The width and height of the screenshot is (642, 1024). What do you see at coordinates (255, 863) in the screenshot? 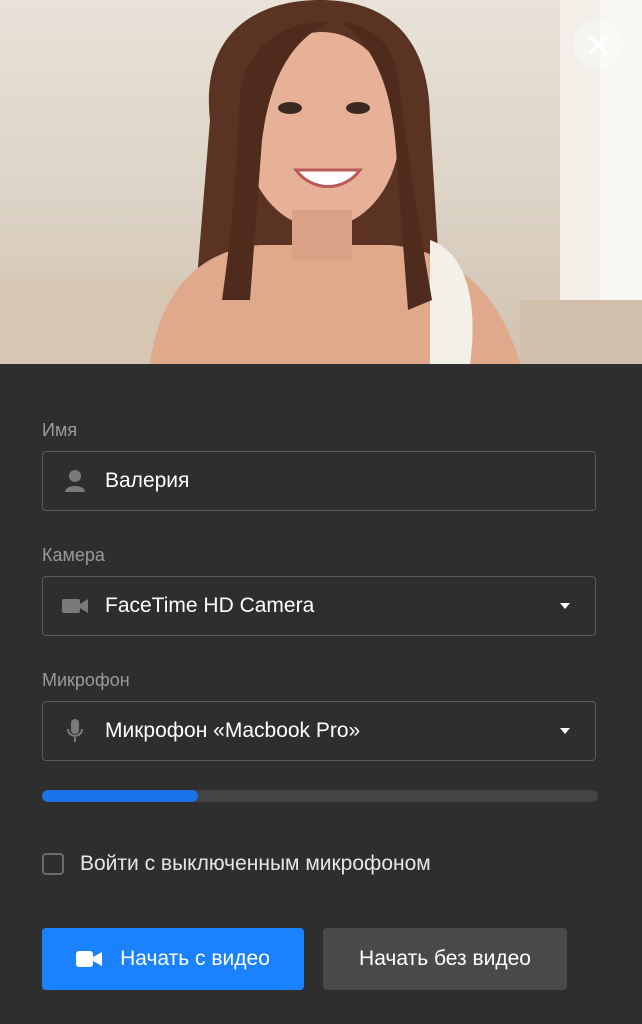
I see `mute-mic-label: Войти с выключенным микрофоном` at bounding box center [255, 863].